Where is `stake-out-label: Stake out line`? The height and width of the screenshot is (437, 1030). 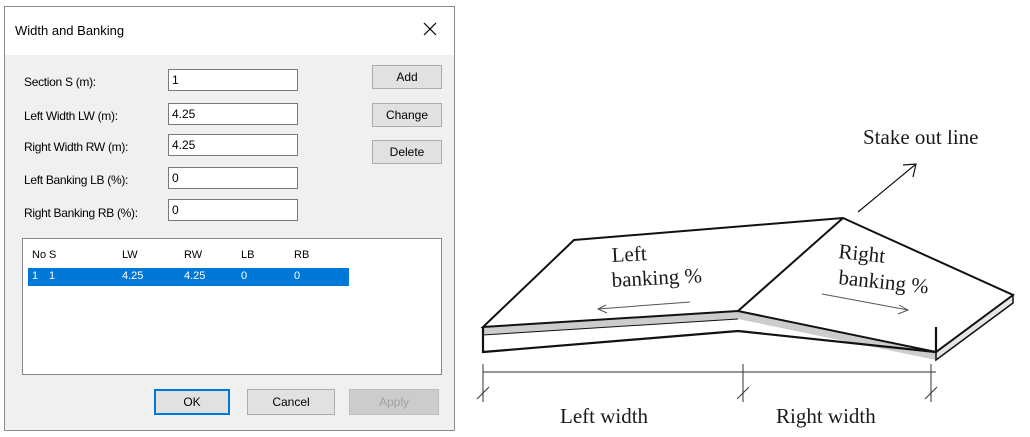 stake-out-label: Stake out line is located at coordinates (920, 139).